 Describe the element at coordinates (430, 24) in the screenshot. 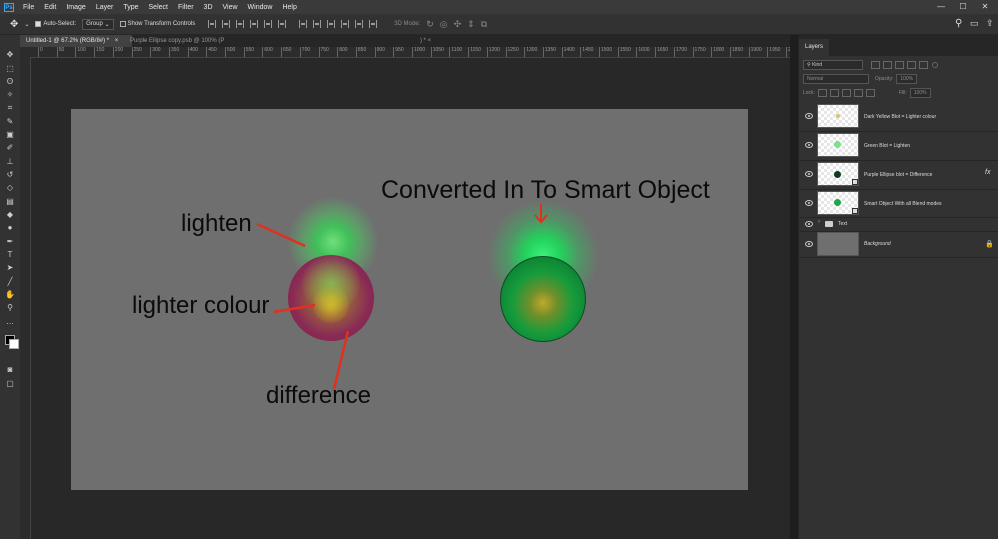

I see `3d-rotate-icon: ↻` at that location.